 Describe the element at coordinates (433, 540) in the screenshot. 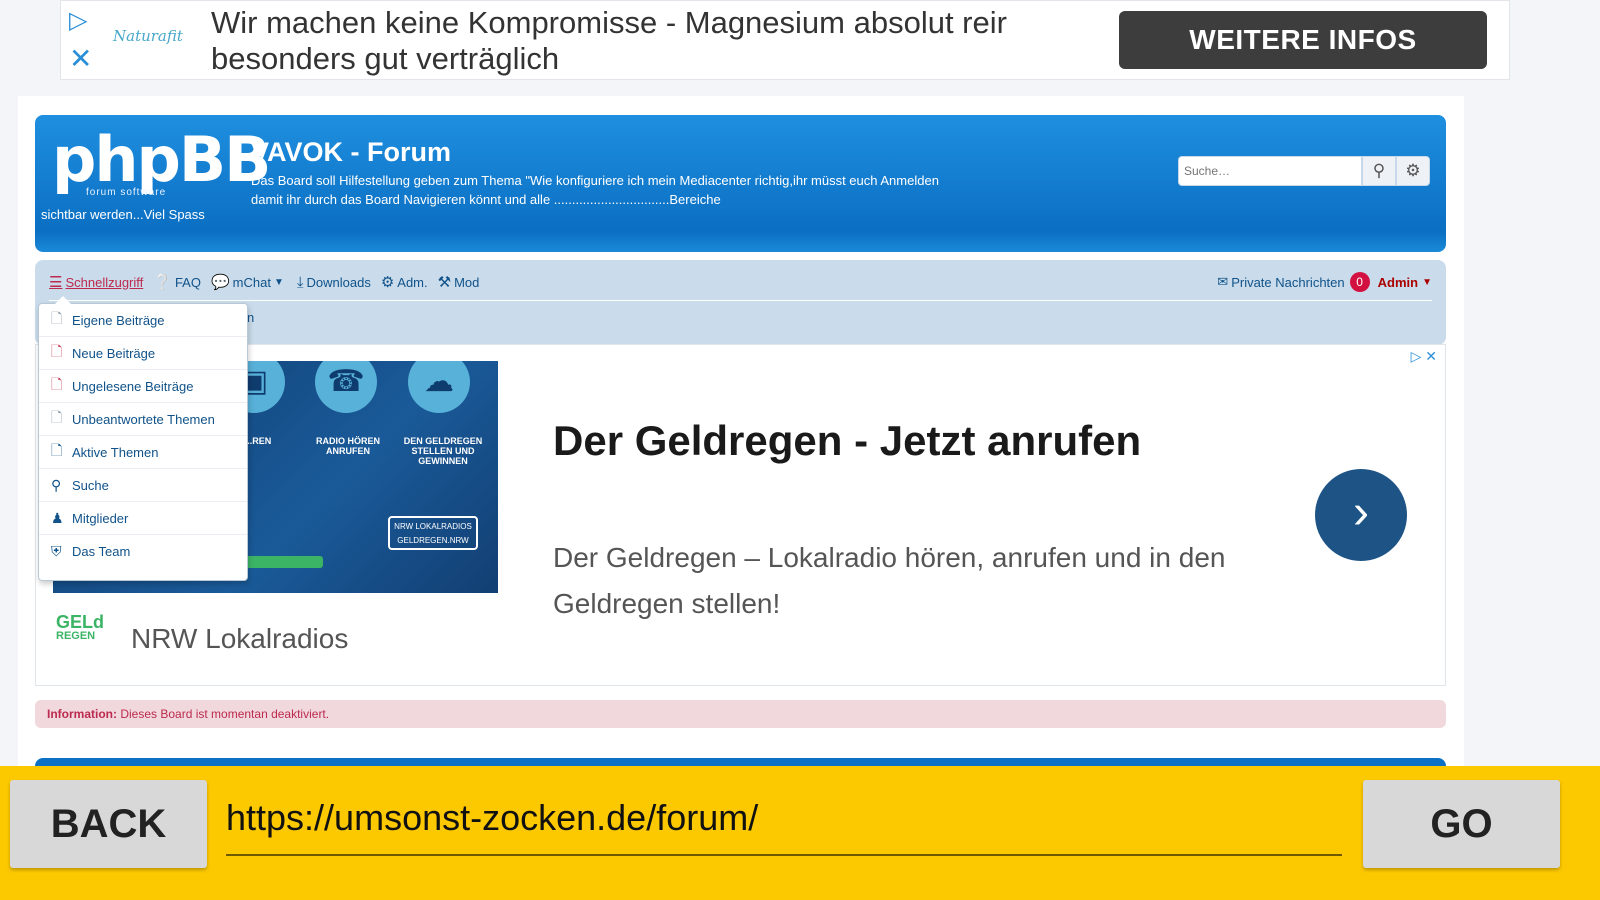

I see `ad-image-nrw-box-sub: GELDREGEN.NRW` at that location.